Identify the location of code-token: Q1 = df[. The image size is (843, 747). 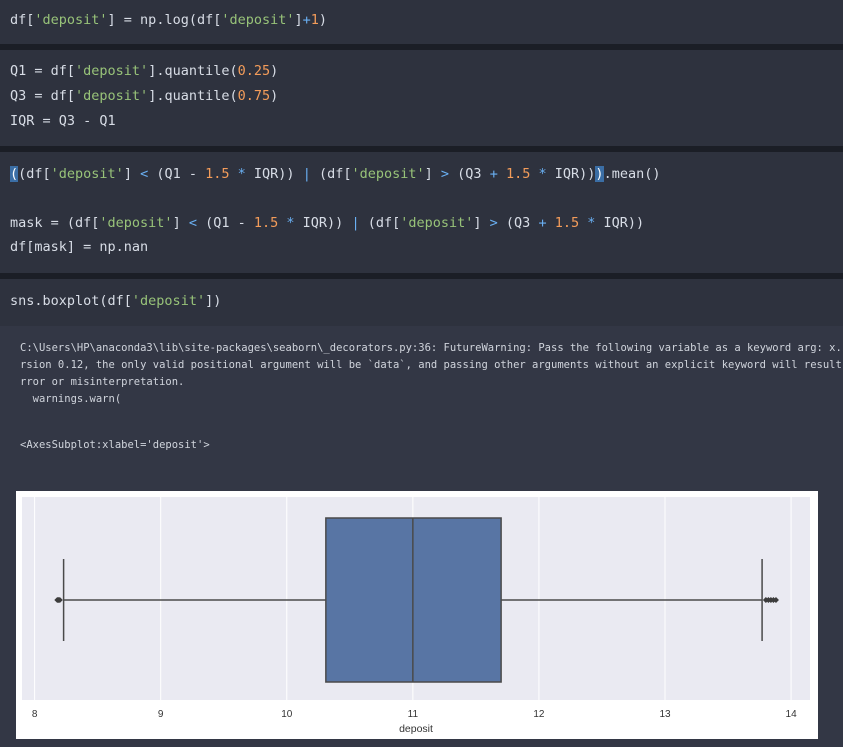
(43, 71).